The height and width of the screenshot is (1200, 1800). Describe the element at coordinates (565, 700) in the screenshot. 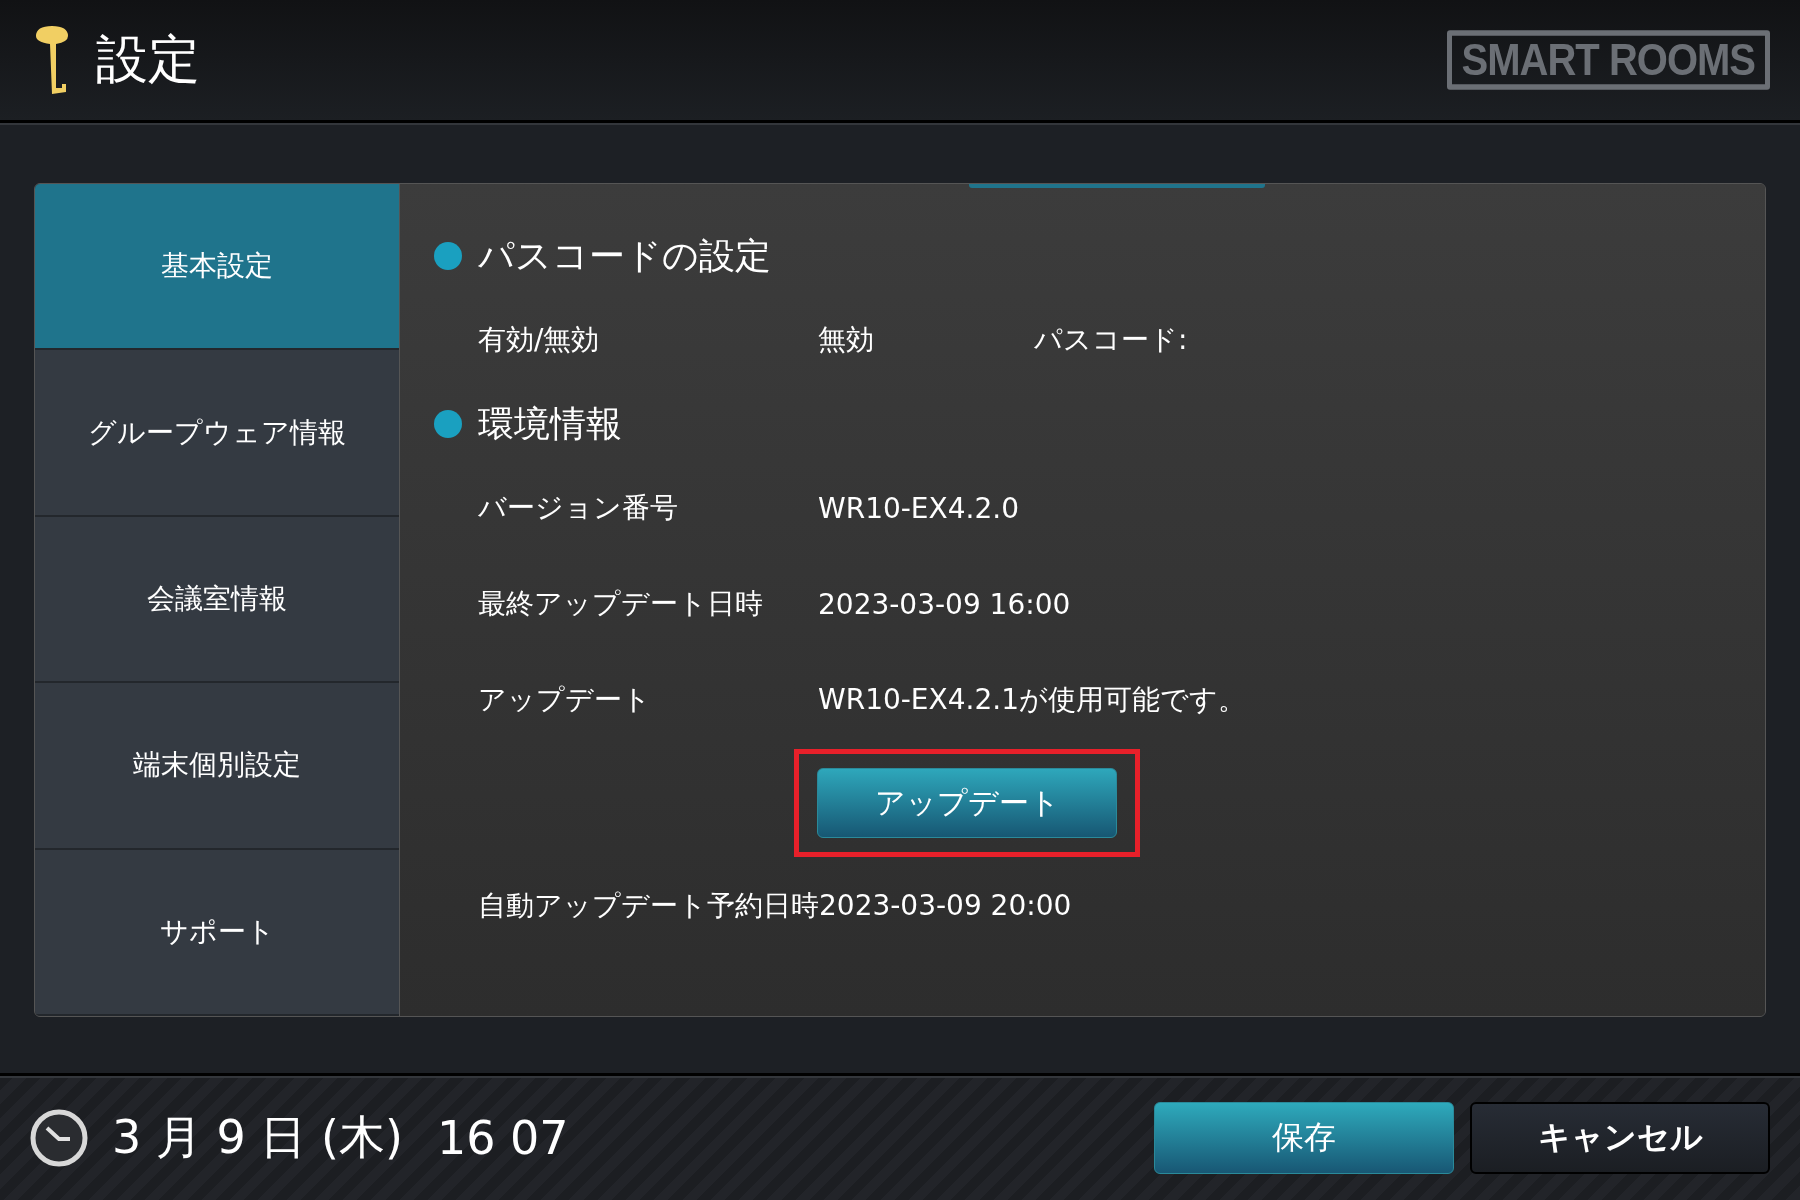

I see `field-label: アップデート` at that location.